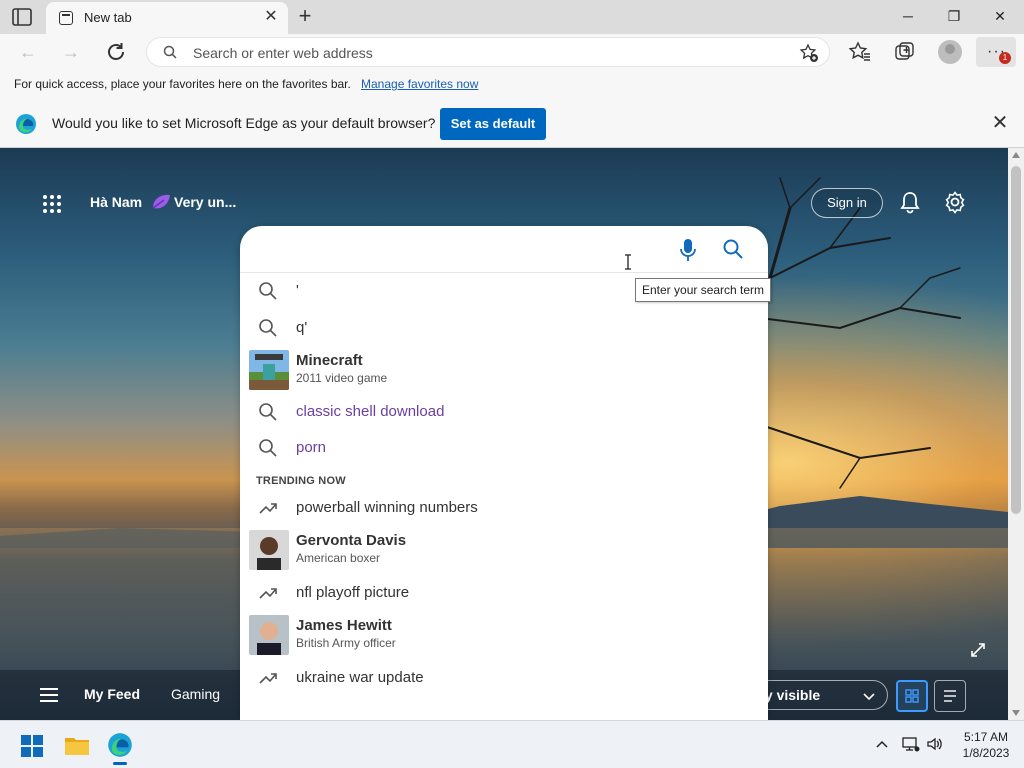  Describe the element at coordinates (504, 593) in the screenshot. I see `trending-item: nfl playoff picture` at that location.